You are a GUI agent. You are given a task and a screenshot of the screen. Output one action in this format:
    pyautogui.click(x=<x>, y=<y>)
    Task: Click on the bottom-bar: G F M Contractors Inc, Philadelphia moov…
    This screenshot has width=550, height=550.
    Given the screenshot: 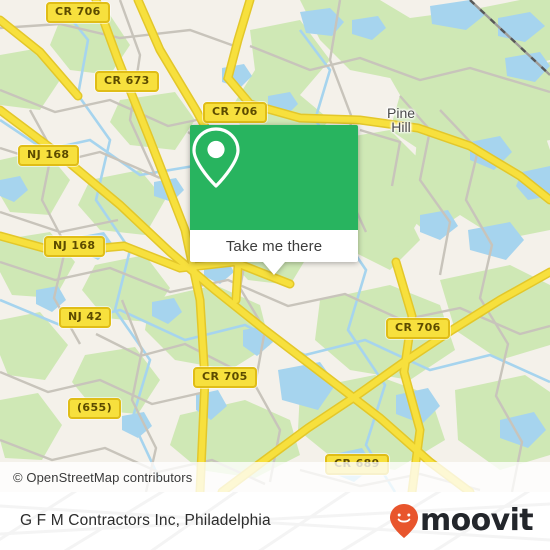 What is the action you would take?
    pyautogui.click(x=275, y=521)
    